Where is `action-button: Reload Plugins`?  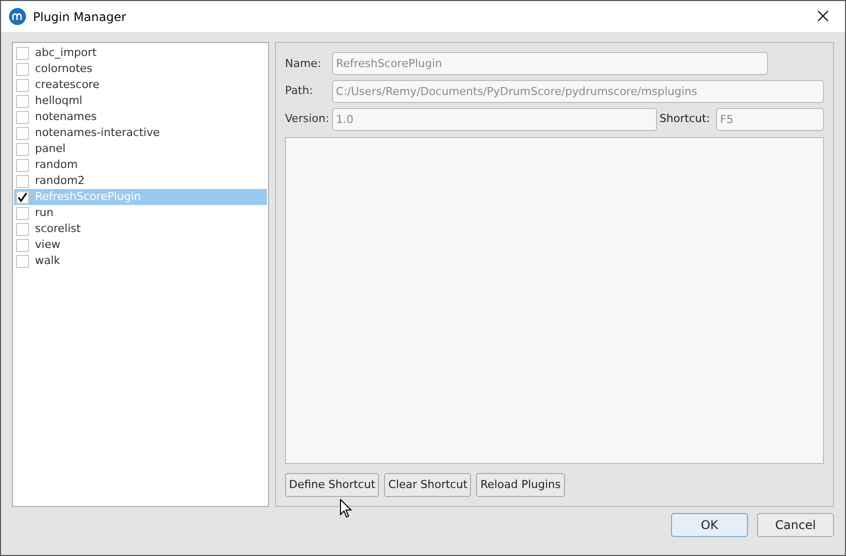
action-button: Reload Plugins is located at coordinates (520, 485).